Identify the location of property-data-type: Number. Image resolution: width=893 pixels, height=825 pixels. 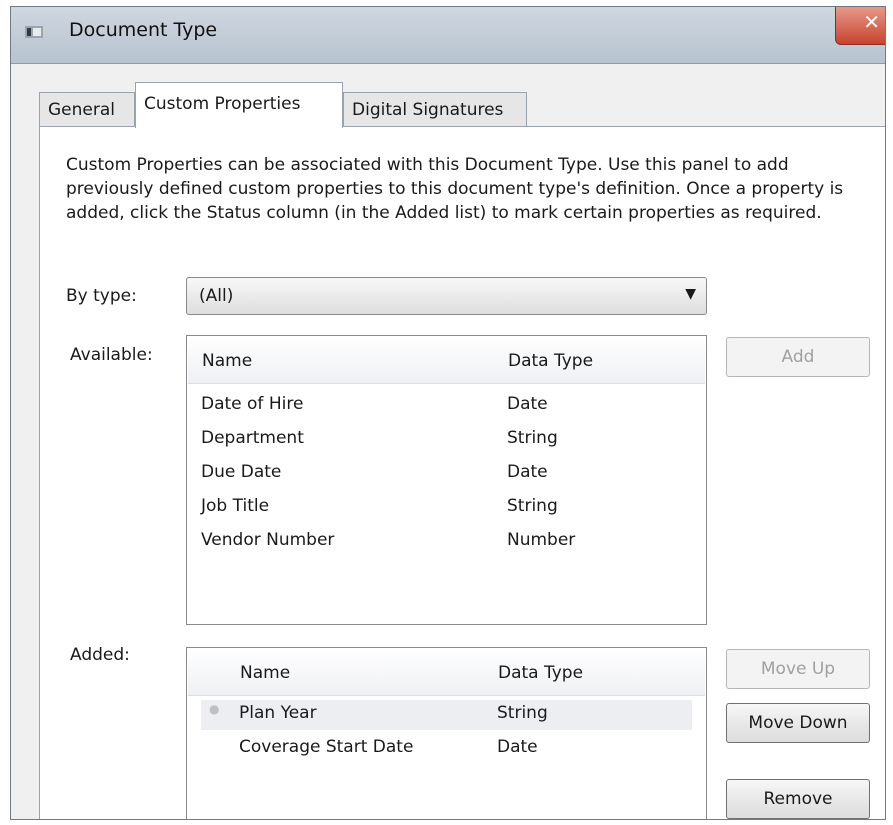
(541, 540).